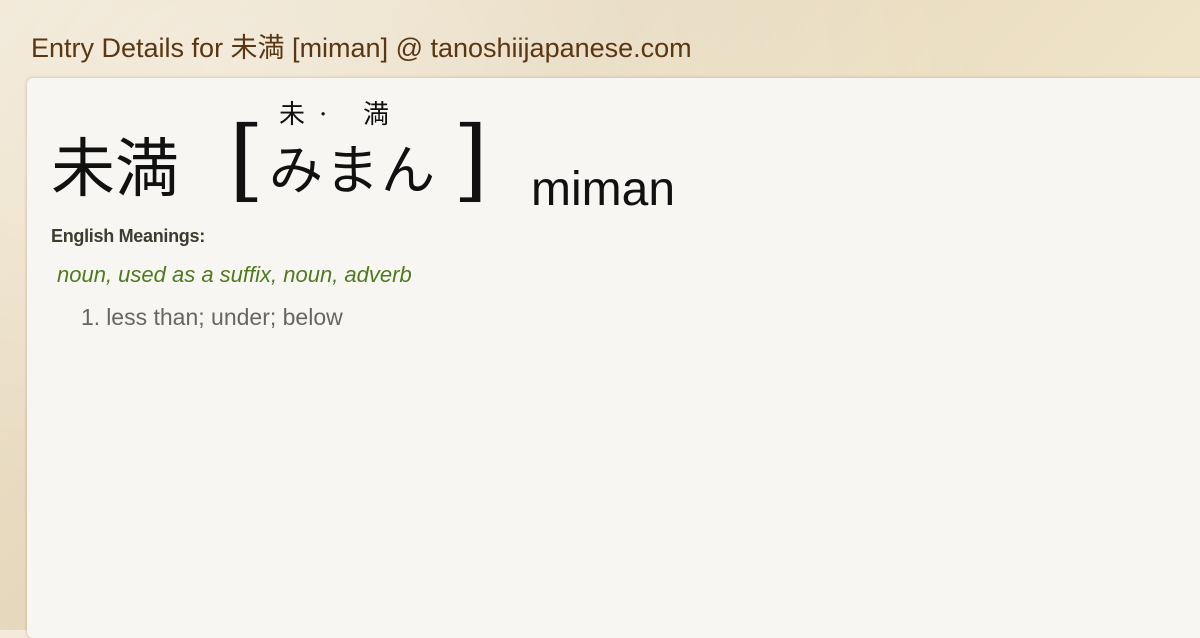 This screenshot has height=638, width=1200. What do you see at coordinates (224, 317) in the screenshot?
I see `definition-text: less than; under; below` at bounding box center [224, 317].